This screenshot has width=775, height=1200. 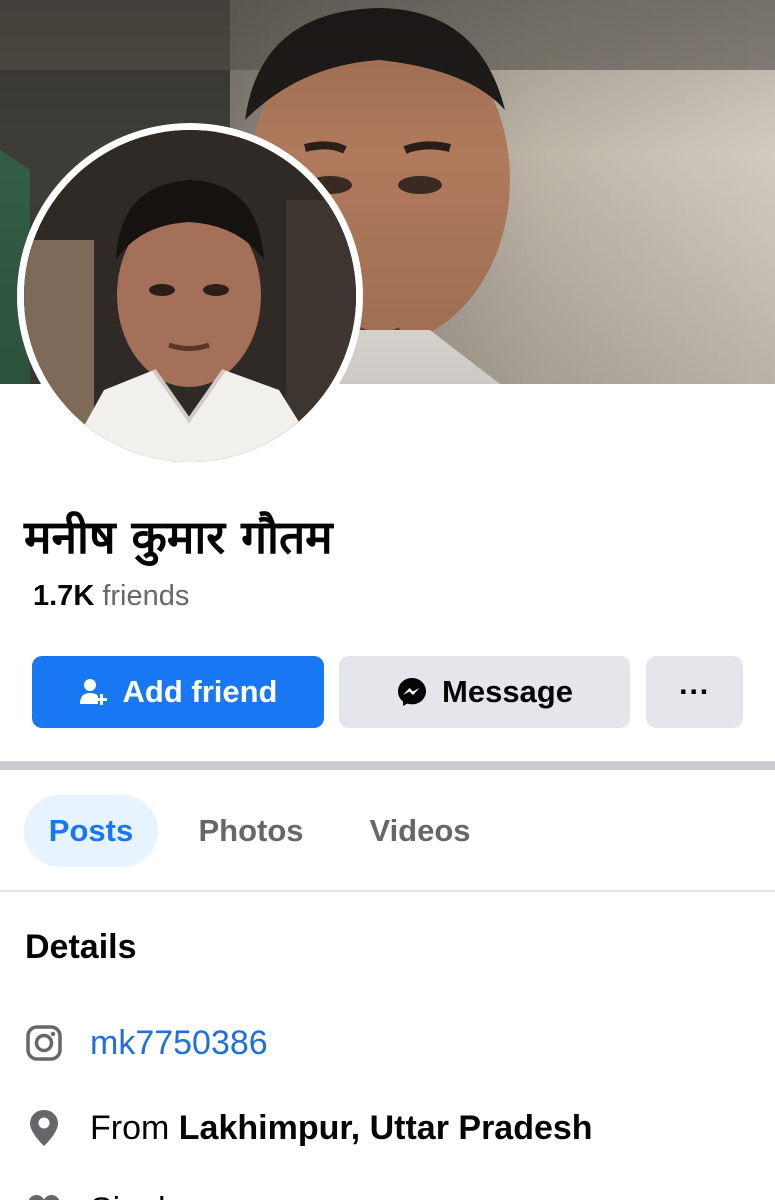 I want to click on avatar-image, so click(x=190, y=296).